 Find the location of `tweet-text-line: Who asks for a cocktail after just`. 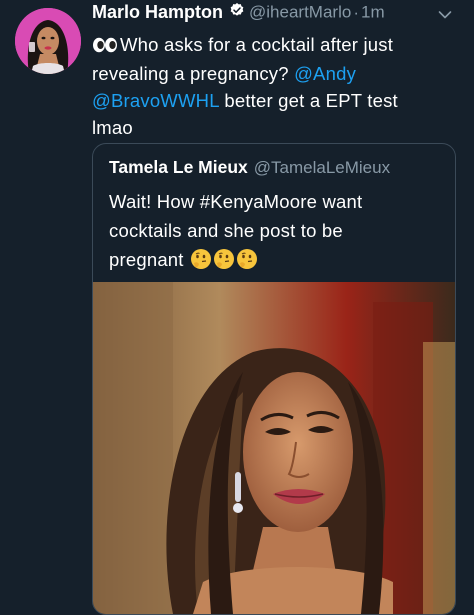

tweet-text-line: Who asks for a cocktail after just is located at coordinates (277, 45).